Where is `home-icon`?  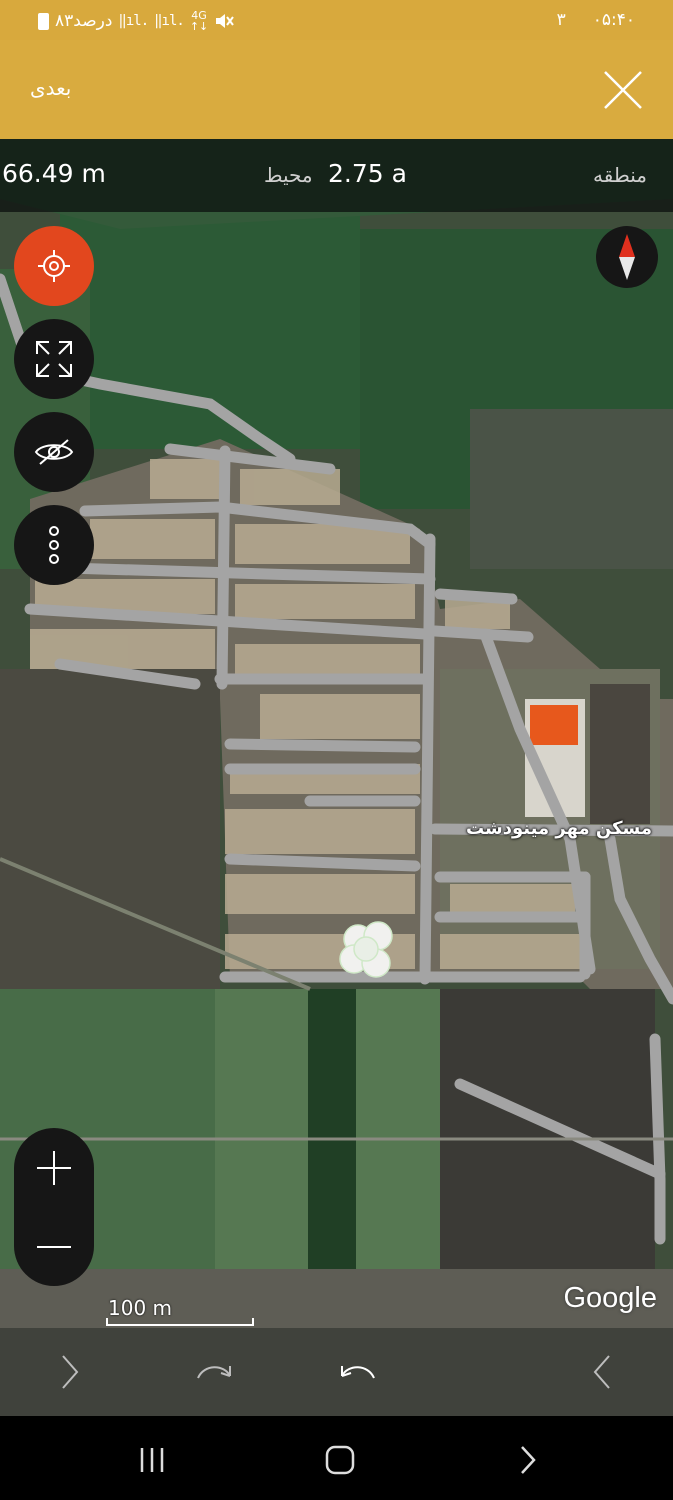 home-icon is located at coordinates (340, 1460).